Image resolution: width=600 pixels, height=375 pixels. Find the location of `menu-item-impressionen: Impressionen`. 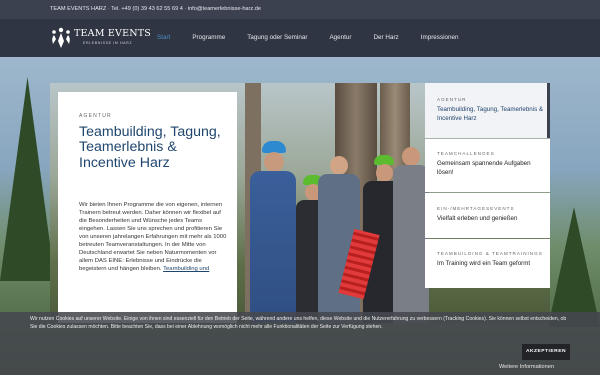

menu-item-impressionen: Impressionen is located at coordinates (440, 38).